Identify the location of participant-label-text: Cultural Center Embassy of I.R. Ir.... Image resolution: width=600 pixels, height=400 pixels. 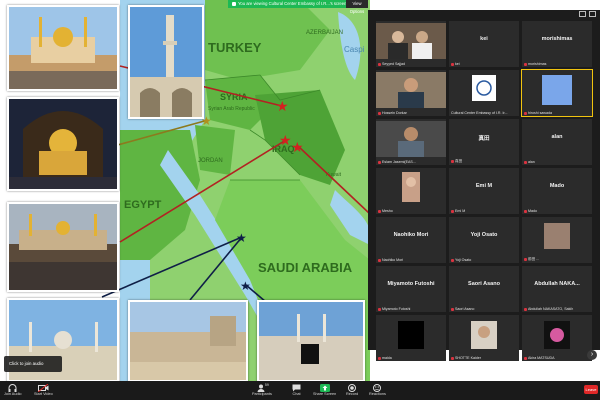
(479, 113).